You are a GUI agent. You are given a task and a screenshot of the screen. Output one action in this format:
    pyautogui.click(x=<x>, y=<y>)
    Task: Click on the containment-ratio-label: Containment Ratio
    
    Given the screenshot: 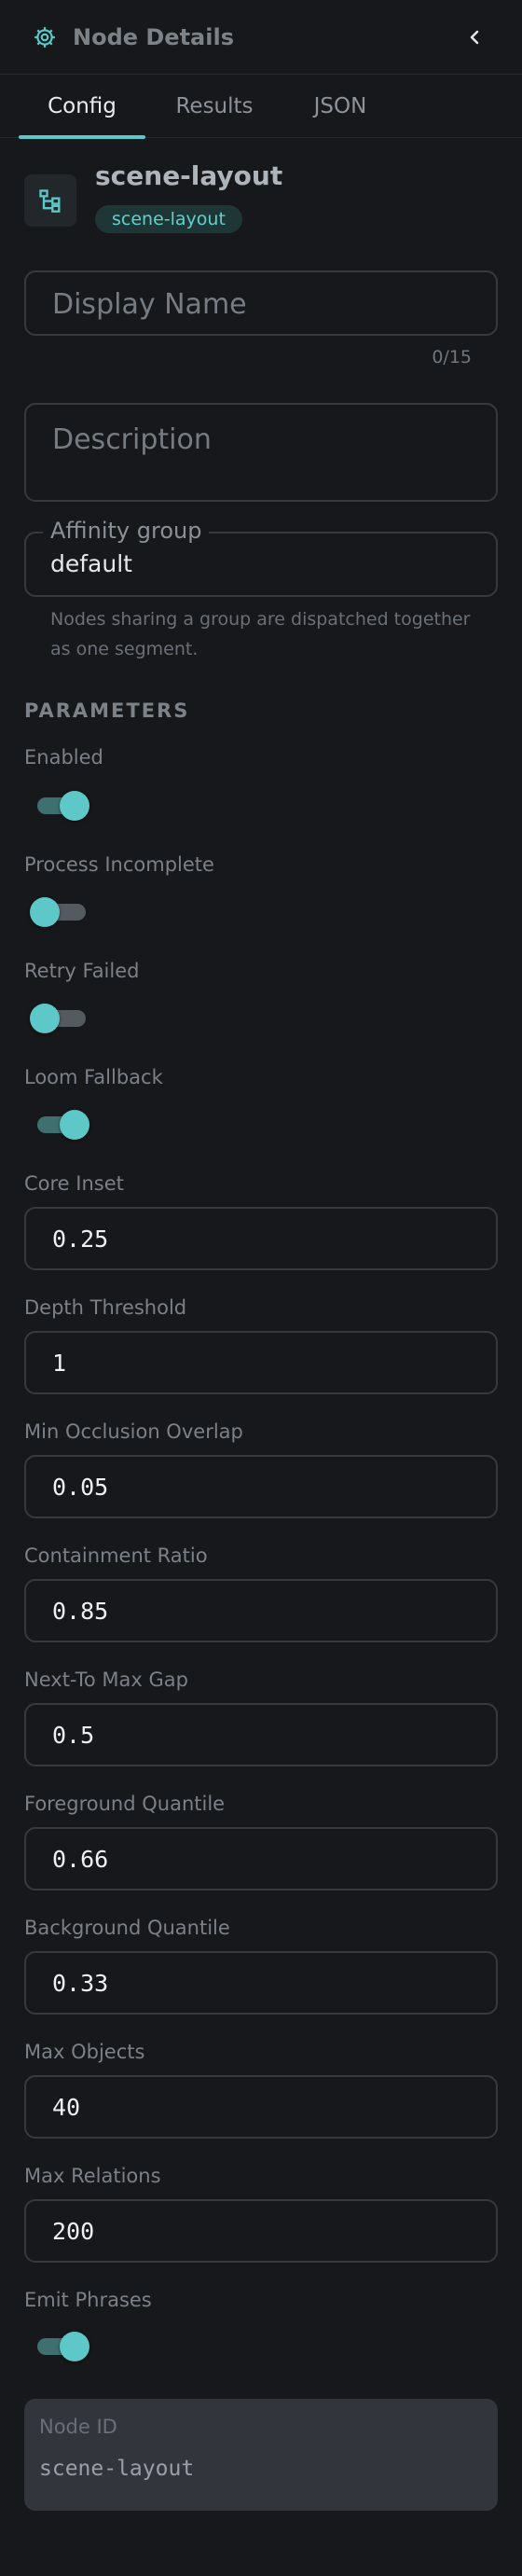 What is the action you would take?
    pyautogui.click(x=116, y=1555)
    